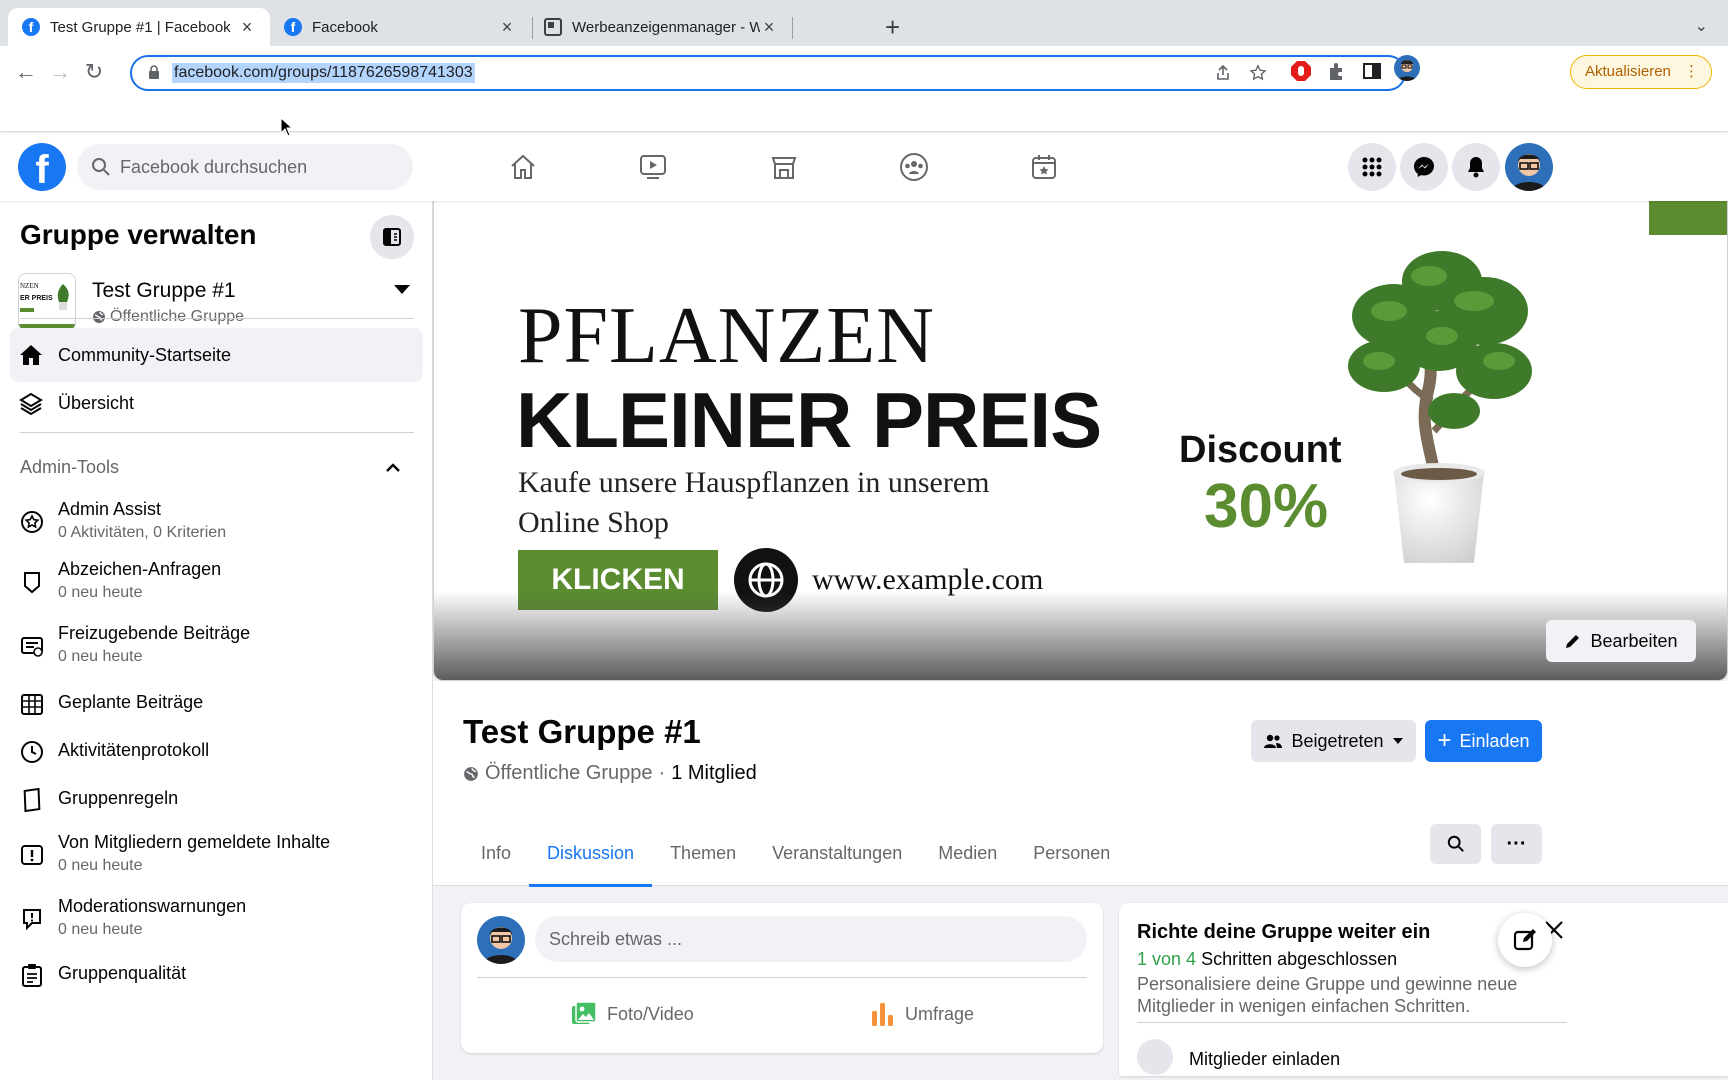 Image resolution: width=1728 pixels, height=1080 pixels. I want to click on messenger-icon, so click(1424, 167).